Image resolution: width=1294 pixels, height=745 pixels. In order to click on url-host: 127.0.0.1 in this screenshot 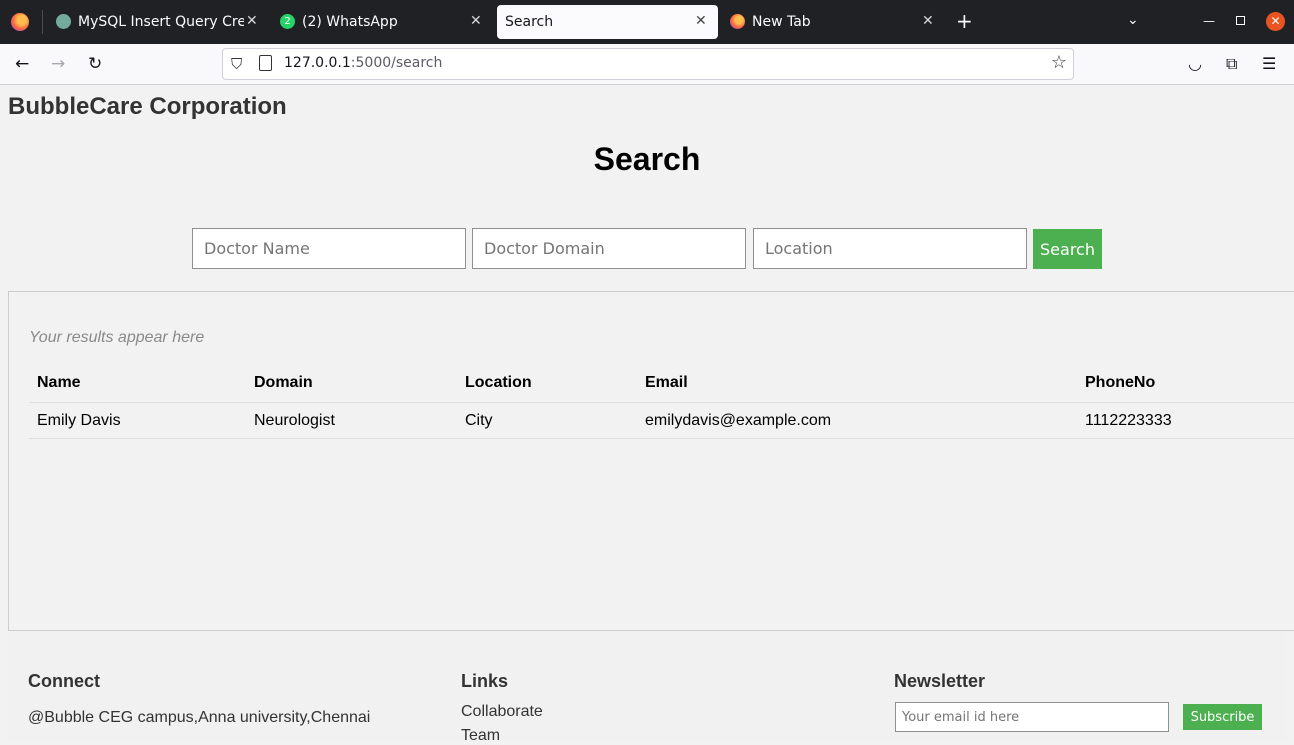, I will do `click(317, 63)`.